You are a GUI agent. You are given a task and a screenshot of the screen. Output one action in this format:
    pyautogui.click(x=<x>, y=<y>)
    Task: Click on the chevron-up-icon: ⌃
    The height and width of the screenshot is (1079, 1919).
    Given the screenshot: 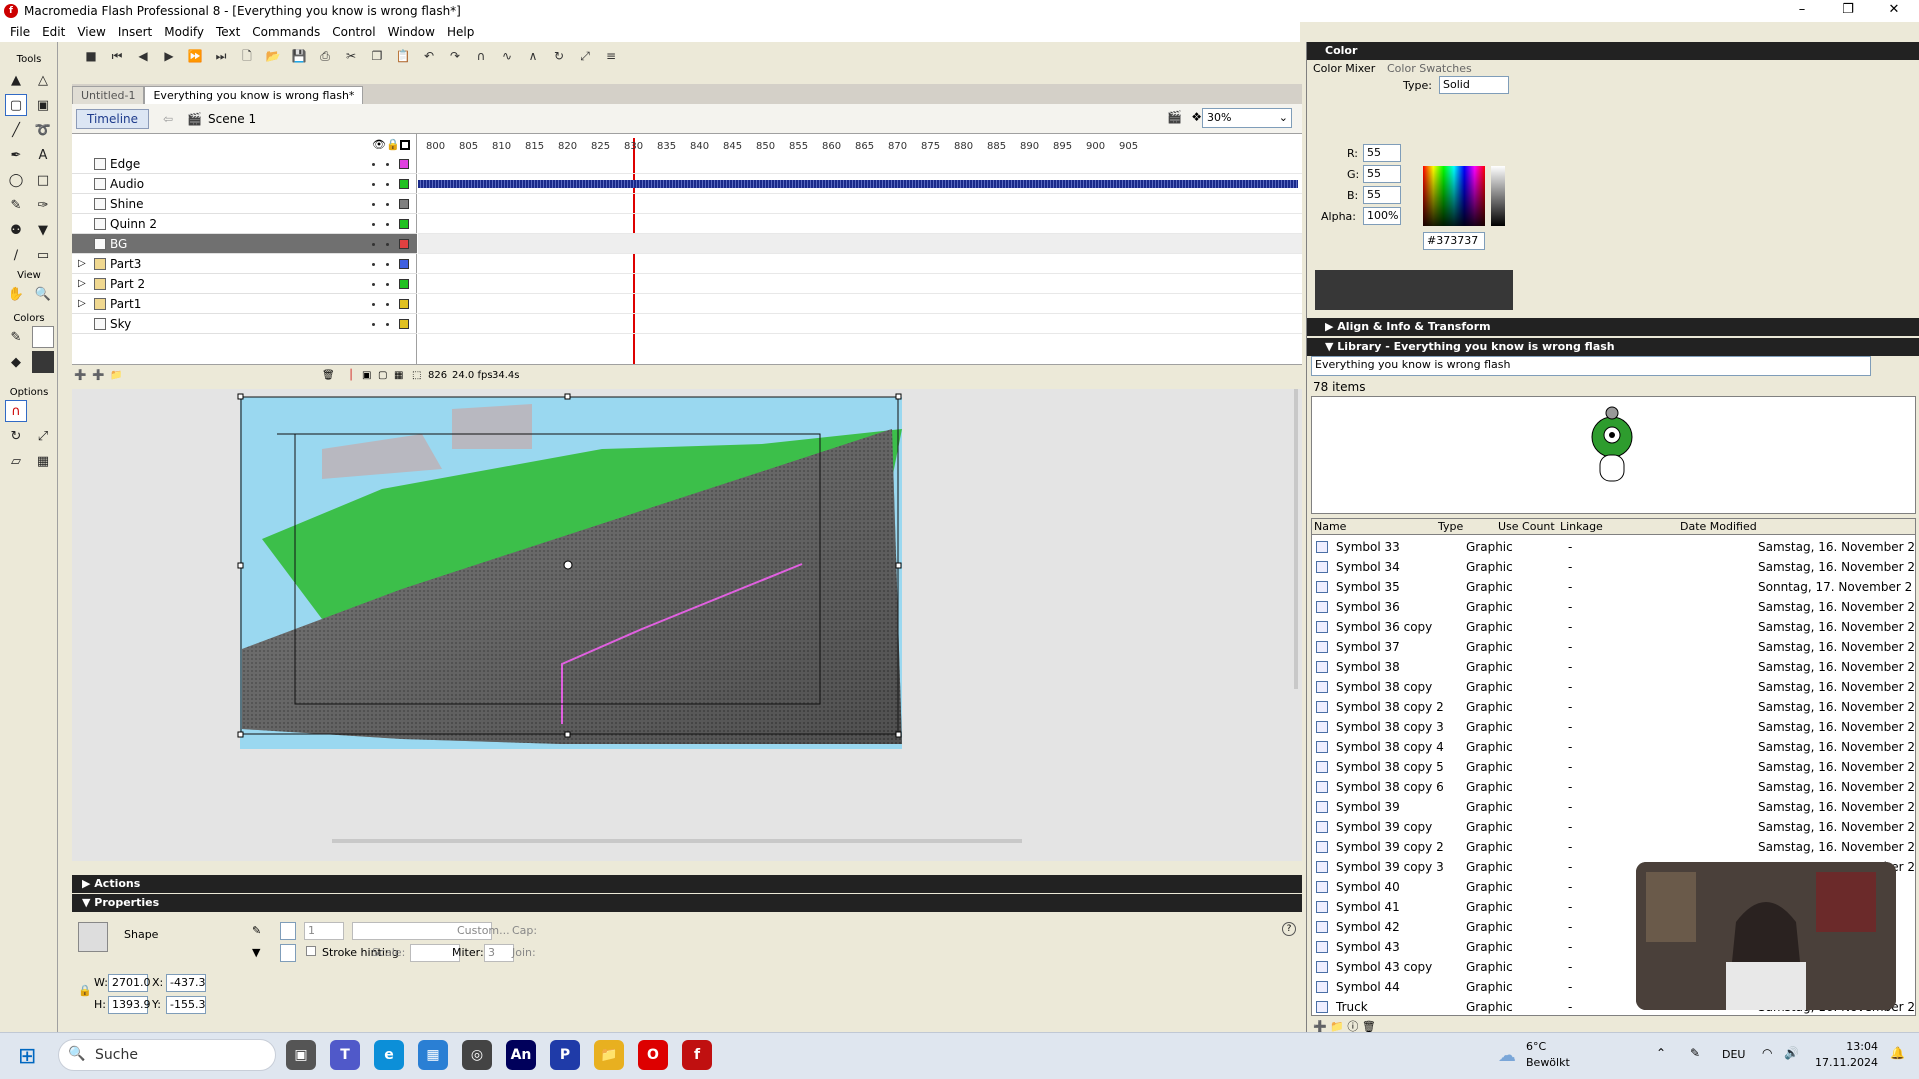 What is the action you would take?
    pyautogui.click(x=1661, y=1053)
    